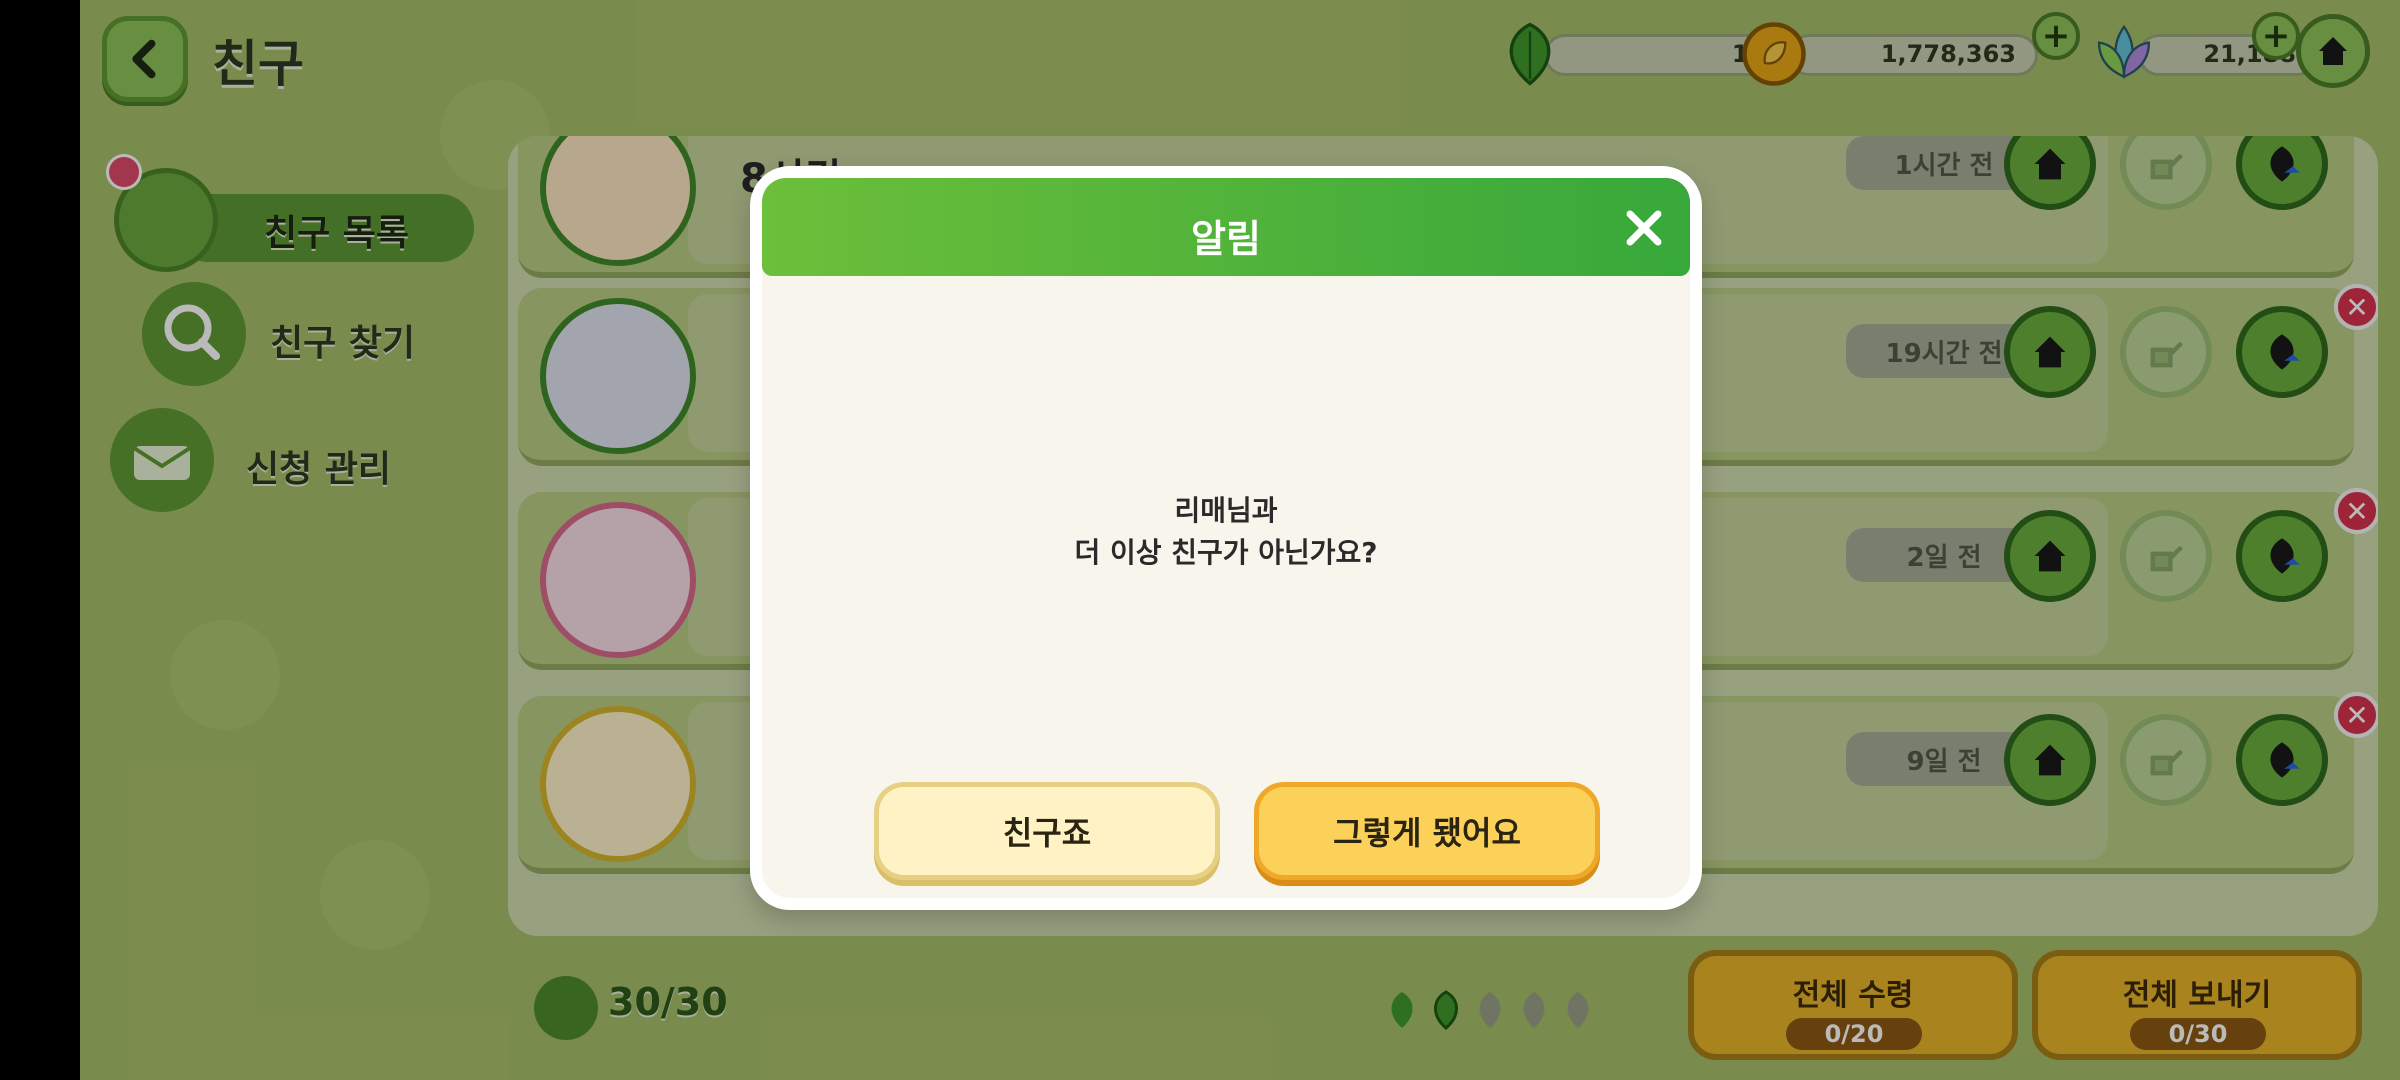 The height and width of the screenshot is (1080, 2400). I want to click on dialog-message-line2: 더 이상 친구가 아닌가요?, so click(1226, 552).